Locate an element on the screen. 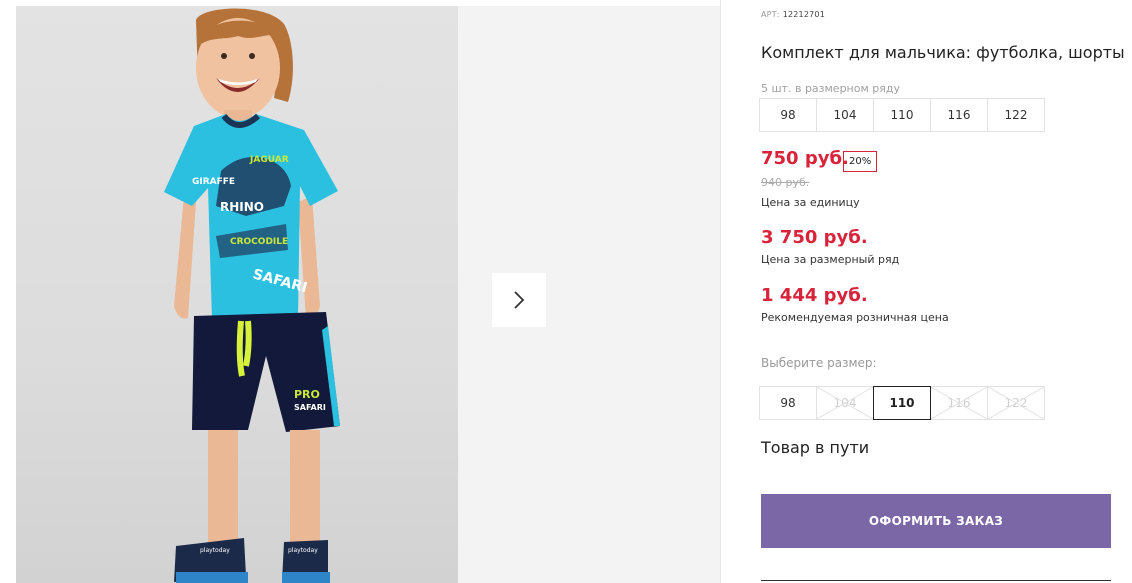  size-option-110: 110 is located at coordinates (902, 403).